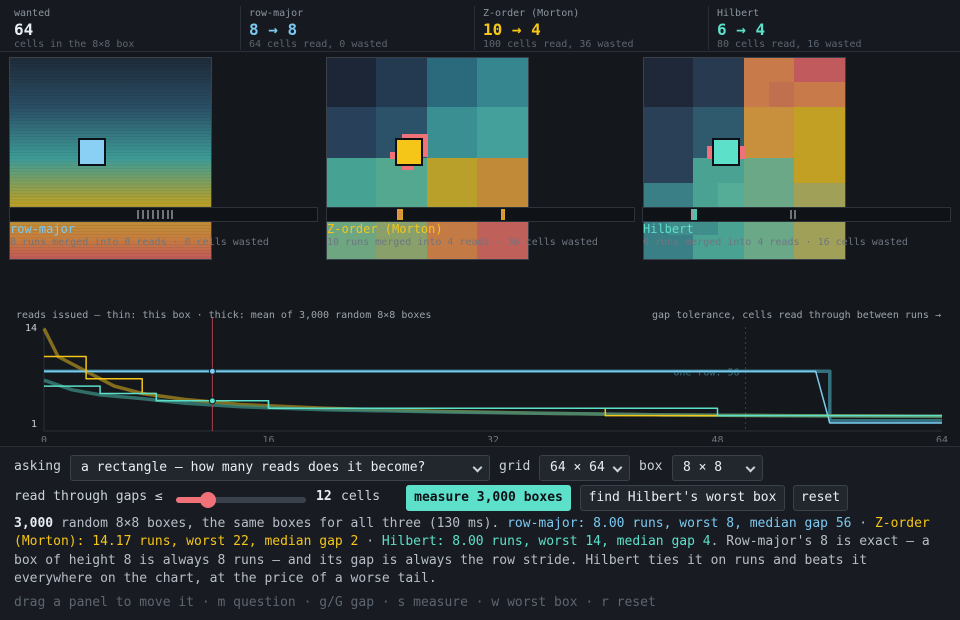  What do you see at coordinates (488, 498) in the screenshot?
I see `measure-button: measure 3,000 boxes` at bounding box center [488, 498].